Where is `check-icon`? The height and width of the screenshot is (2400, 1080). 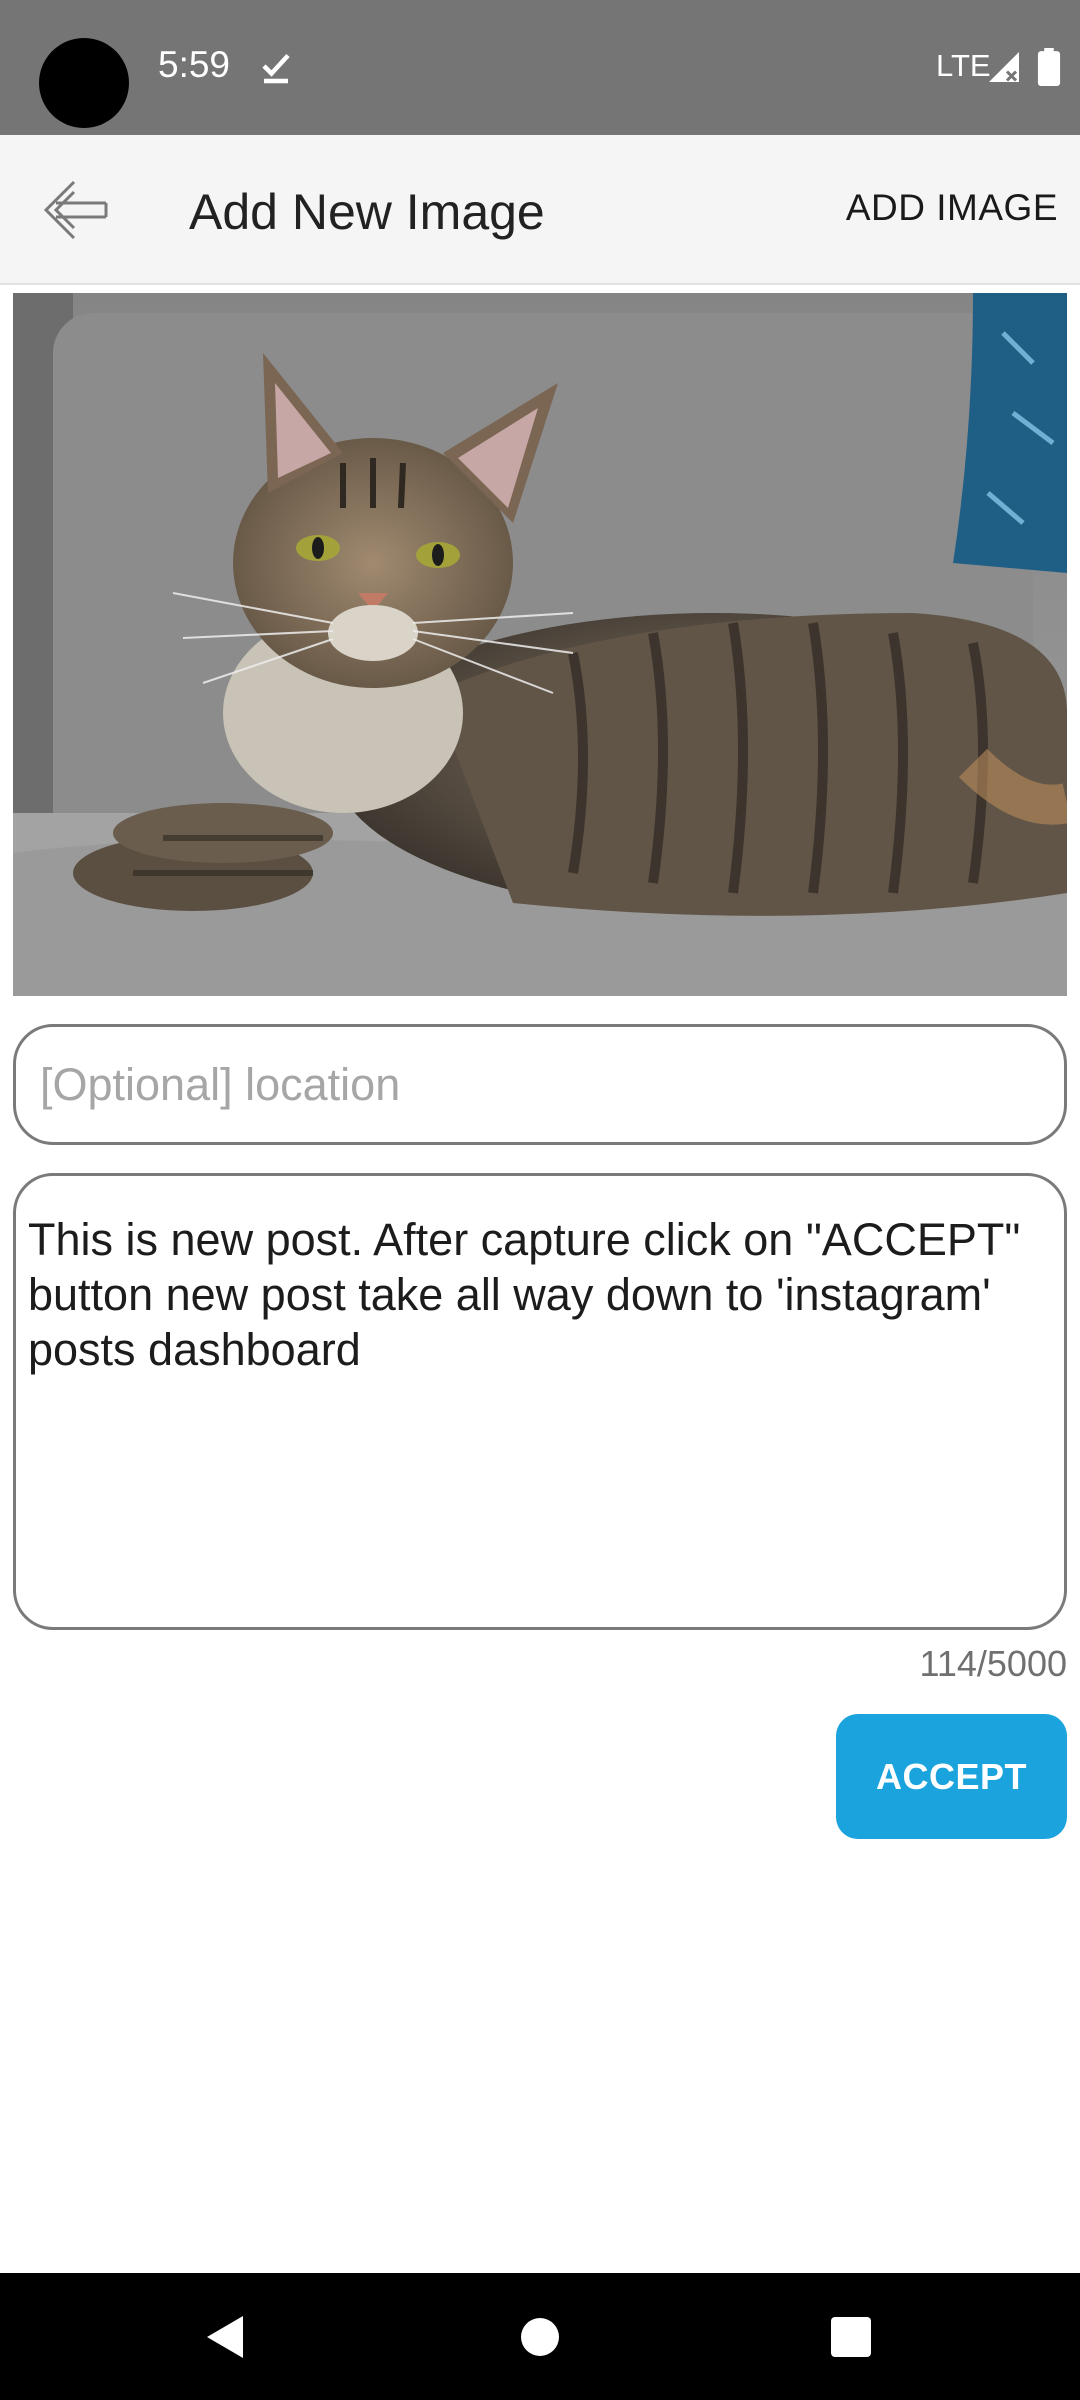
check-icon is located at coordinates (276, 68).